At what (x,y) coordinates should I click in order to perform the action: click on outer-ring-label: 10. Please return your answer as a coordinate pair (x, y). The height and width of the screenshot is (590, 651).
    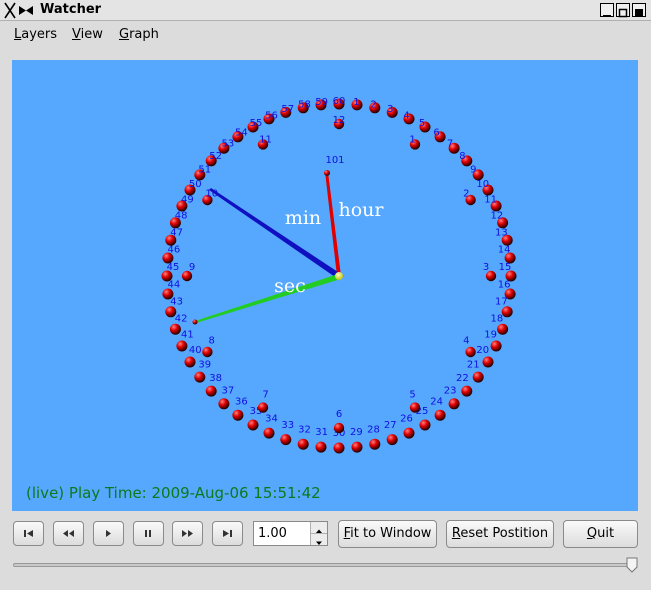
    Looking at the image, I should click on (482, 184).